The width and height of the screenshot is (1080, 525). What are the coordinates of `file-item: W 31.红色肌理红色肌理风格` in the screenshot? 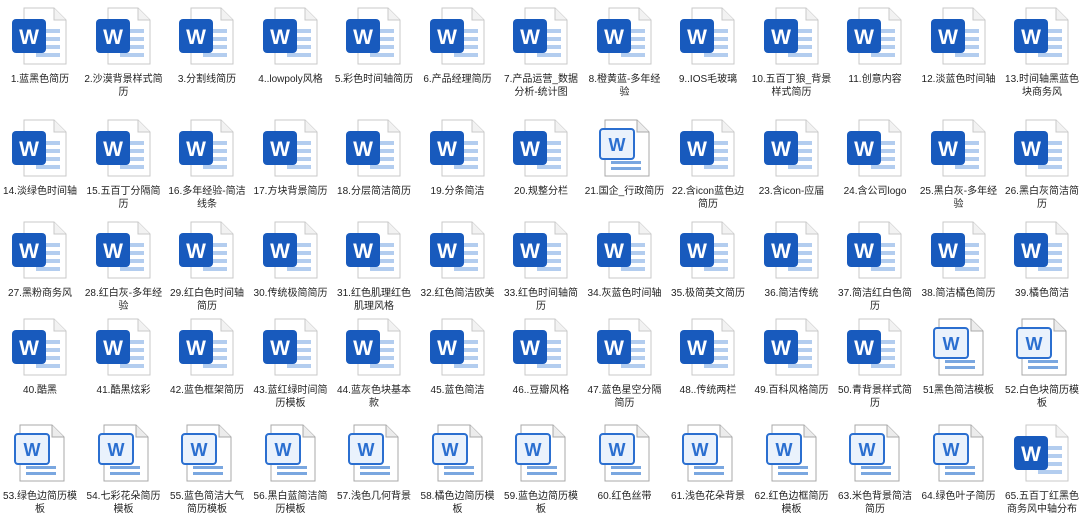 It's located at (374, 266).